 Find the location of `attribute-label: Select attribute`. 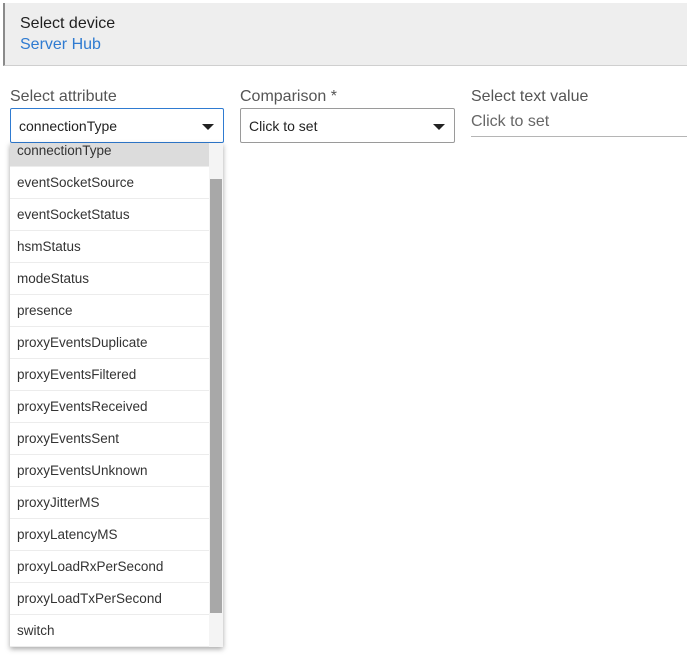

attribute-label: Select attribute is located at coordinates (63, 96).